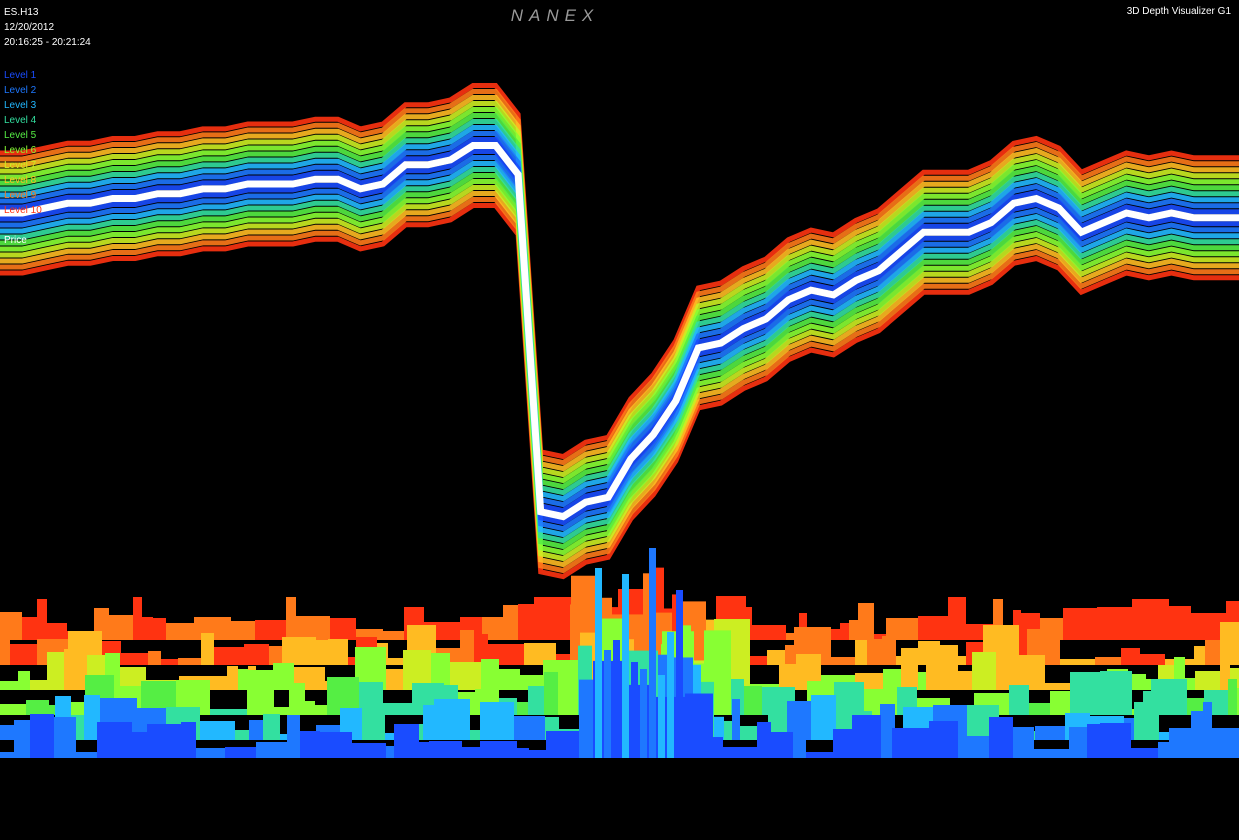 The height and width of the screenshot is (840, 1239). I want to click on legend-level-6: Level 6, so click(20, 150).